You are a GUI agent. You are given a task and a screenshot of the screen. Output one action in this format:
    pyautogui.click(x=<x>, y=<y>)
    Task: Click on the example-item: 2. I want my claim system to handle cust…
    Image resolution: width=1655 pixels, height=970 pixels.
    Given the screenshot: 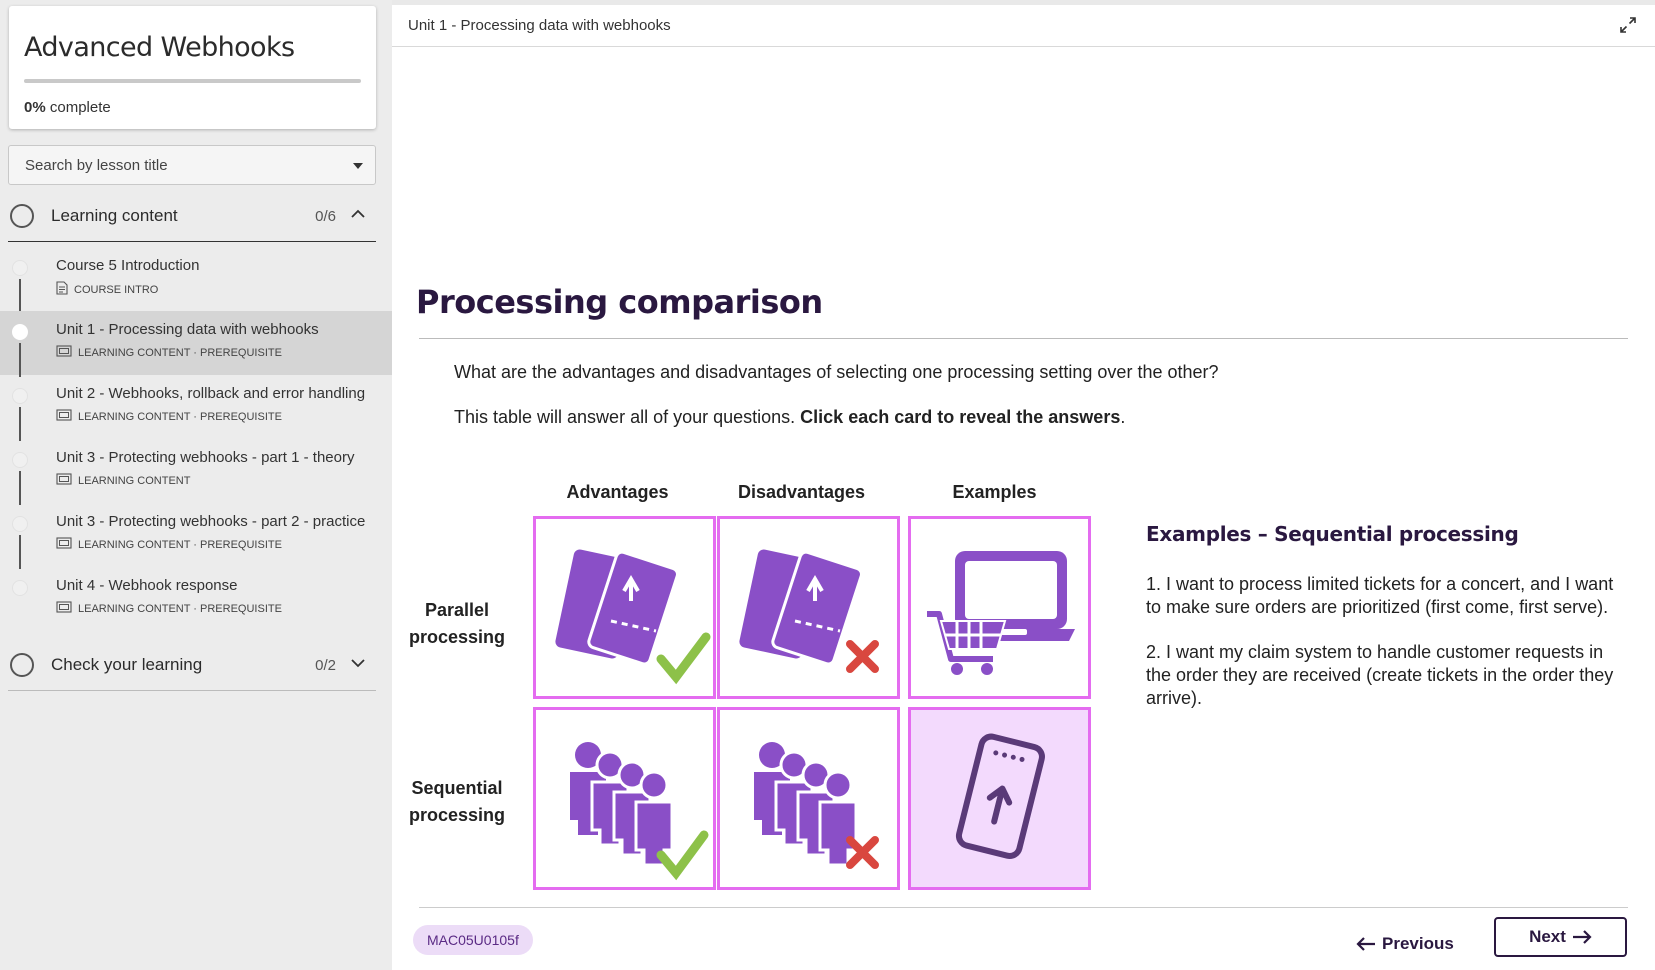 What is the action you would take?
    pyautogui.click(x=1380, y=675)
    